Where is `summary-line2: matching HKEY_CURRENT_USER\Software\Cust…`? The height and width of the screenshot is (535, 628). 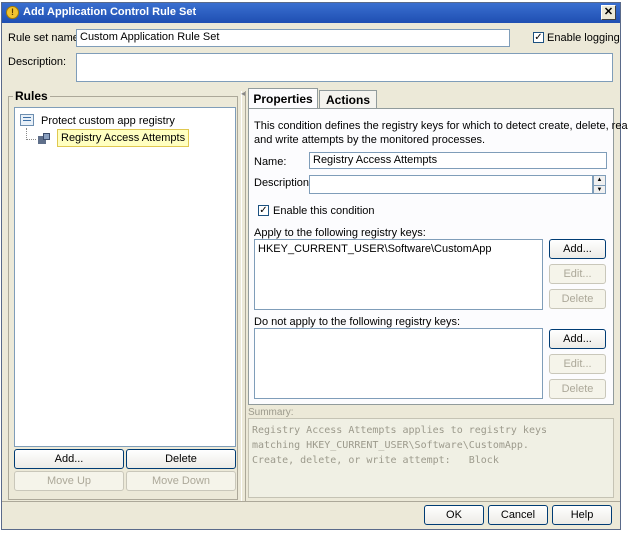
summary-line2: matching HKEY_CURRENT_USER\Software\Cust… is located at coordinates (390, 445).